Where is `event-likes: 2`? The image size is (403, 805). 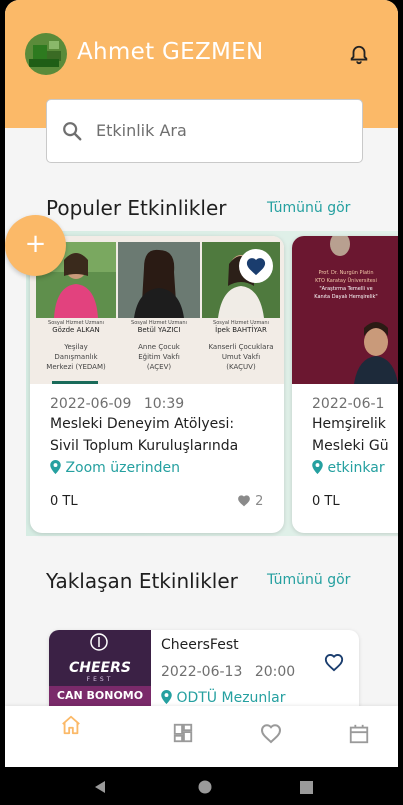
event-likes: 2 is located at coordinates (250, 501).